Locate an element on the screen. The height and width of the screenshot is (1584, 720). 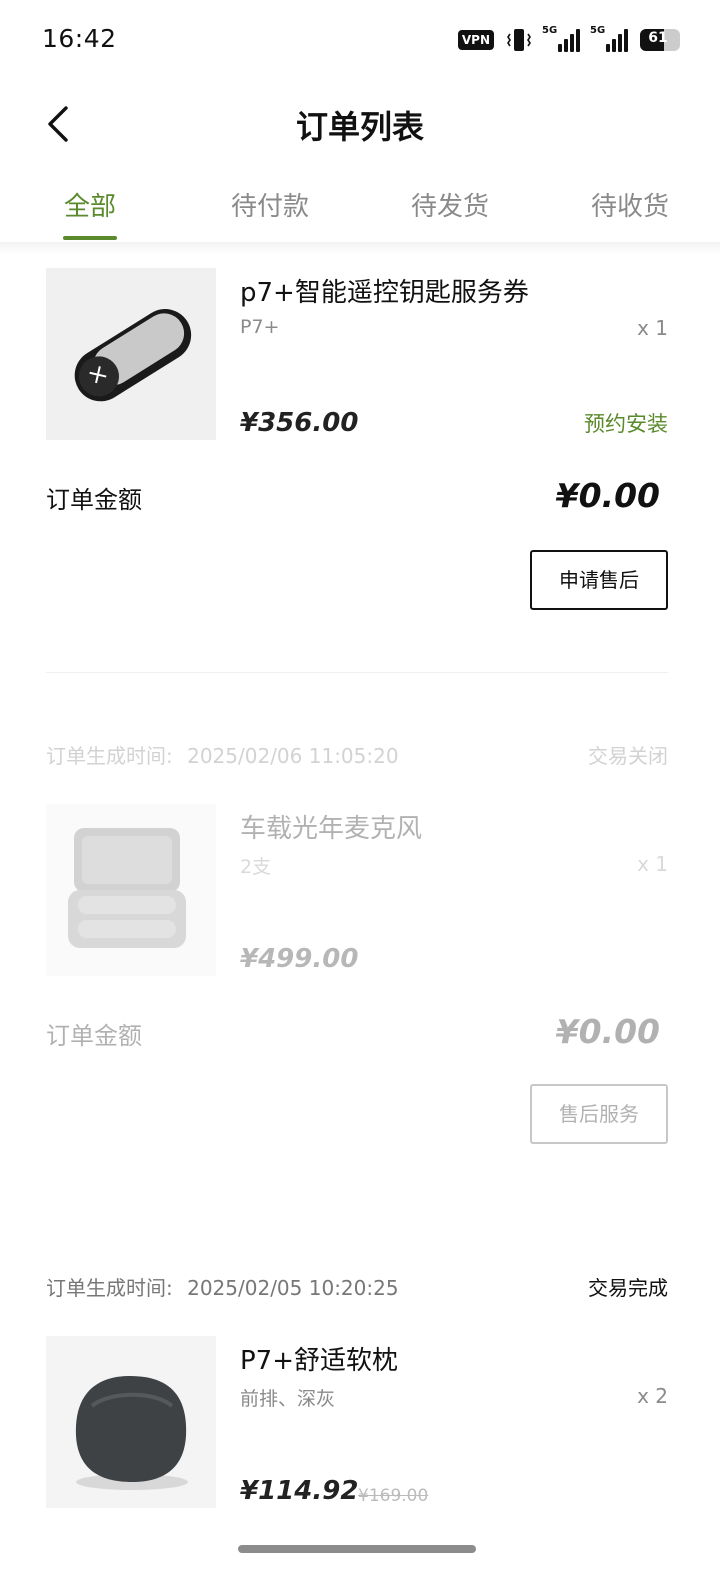
after-sales-service-button: 售后服务 is located at coordinates (599, 1114).